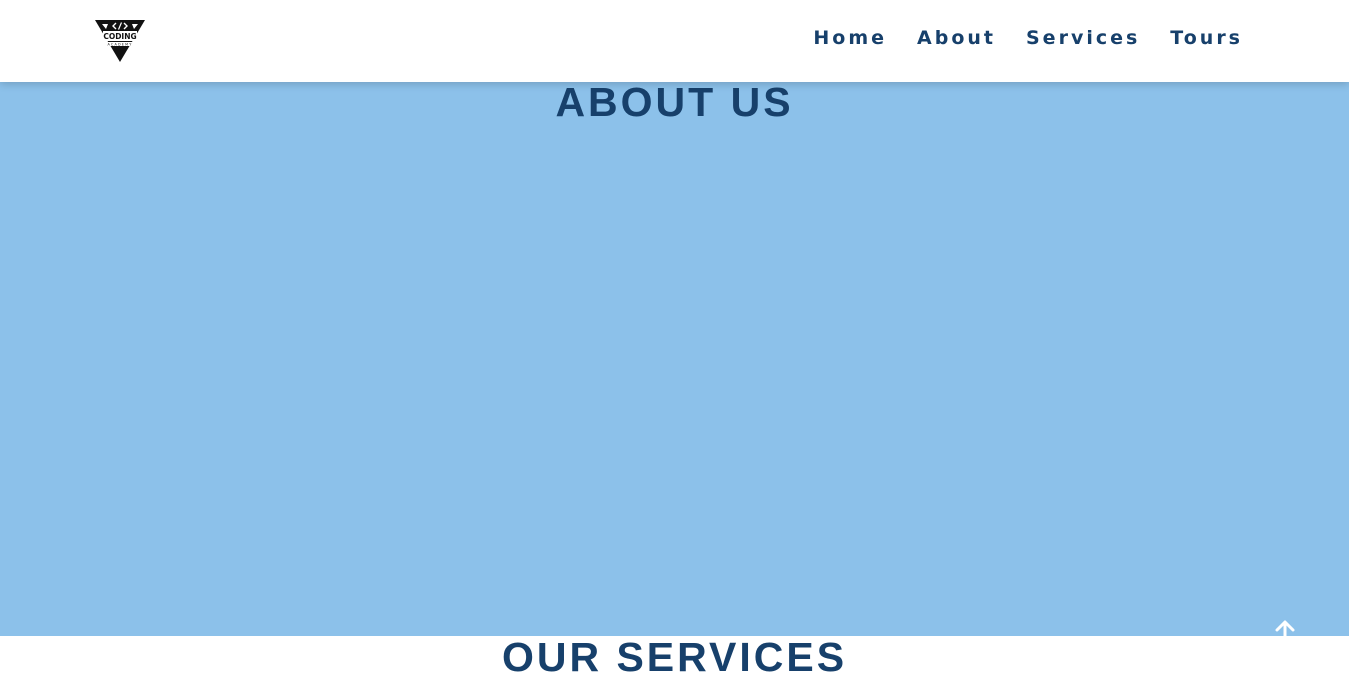 This screenshot has height=693, width=1349. What do you see at coordinates (674, 657) in the screenshot?
I see `services-title: OUR SERVICES` at bounding box center [674, 657].